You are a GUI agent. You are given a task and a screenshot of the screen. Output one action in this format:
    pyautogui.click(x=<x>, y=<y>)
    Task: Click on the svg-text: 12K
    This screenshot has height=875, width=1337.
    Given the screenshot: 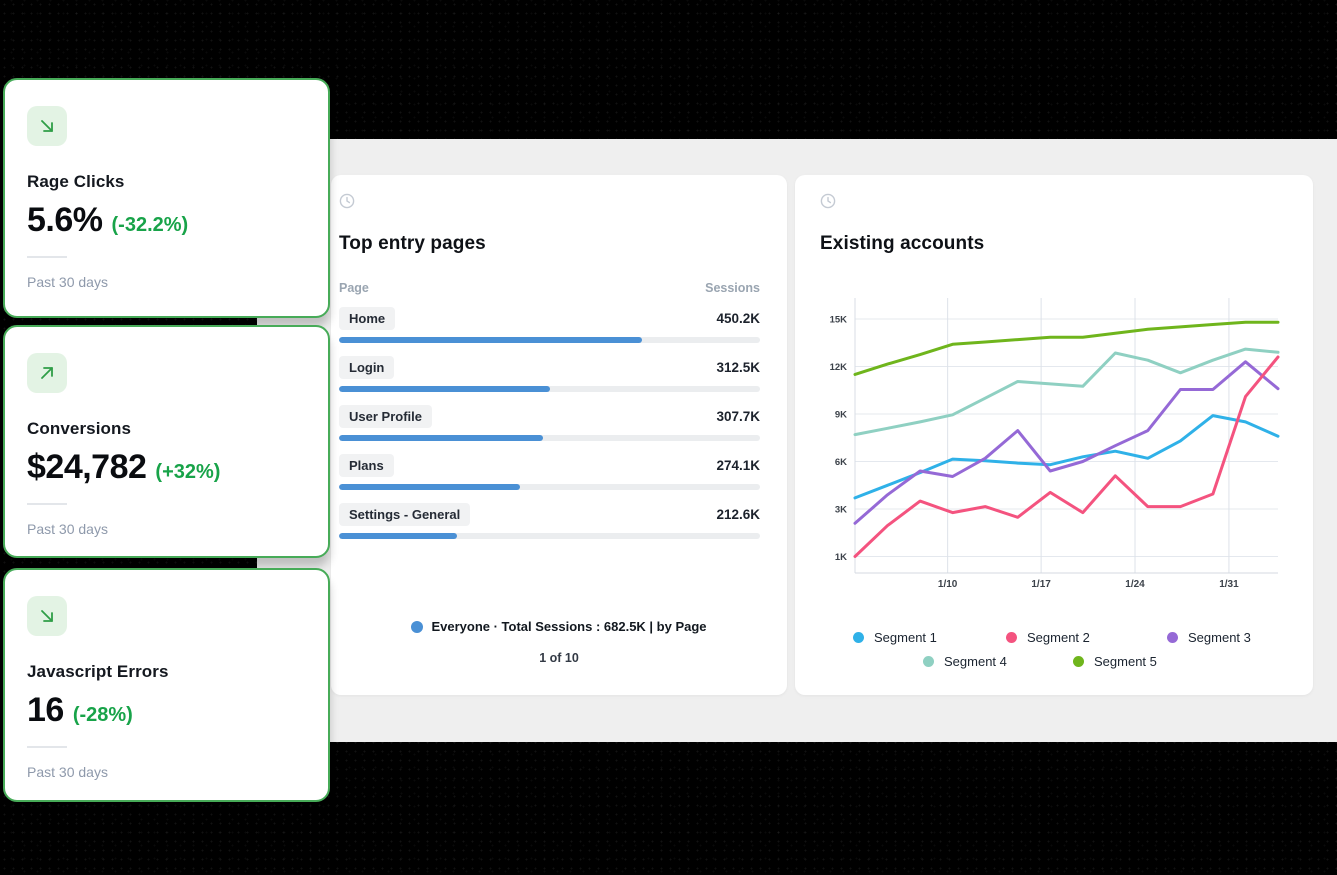 What is the action you would take?
    pyautogui.click(x=839, y=367)
    